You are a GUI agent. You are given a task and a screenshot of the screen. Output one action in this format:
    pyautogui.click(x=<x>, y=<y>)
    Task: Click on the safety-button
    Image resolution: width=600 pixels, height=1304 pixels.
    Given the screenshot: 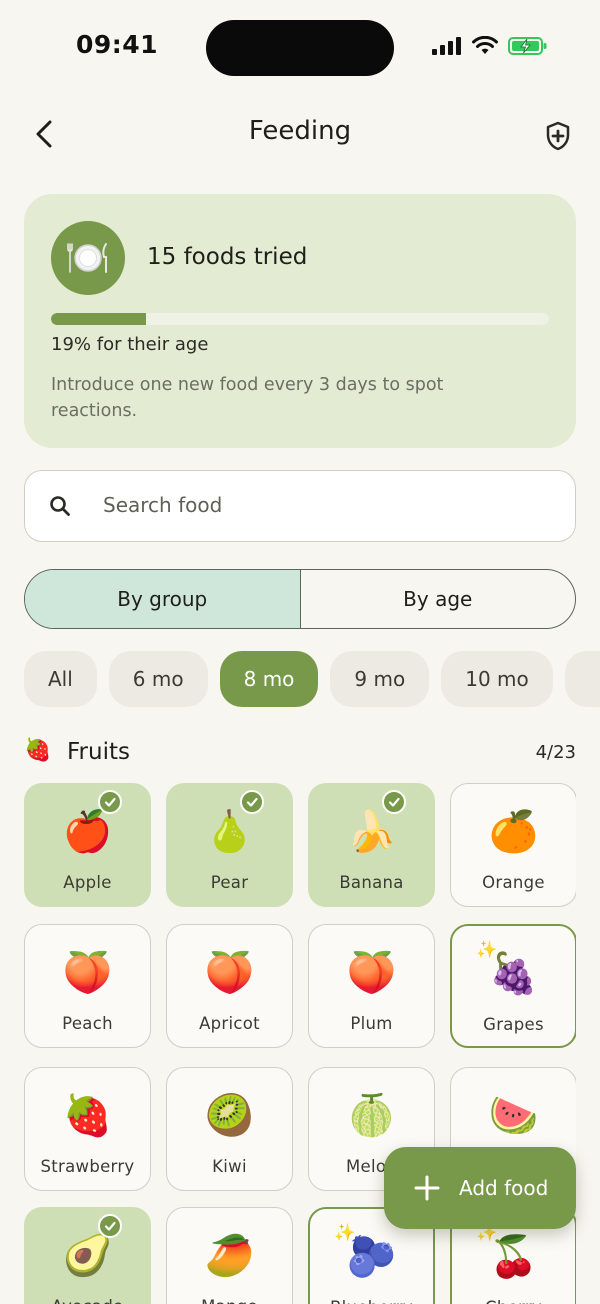 What is the action you would take?
    pyautogui.click(x=558, y=136)
    